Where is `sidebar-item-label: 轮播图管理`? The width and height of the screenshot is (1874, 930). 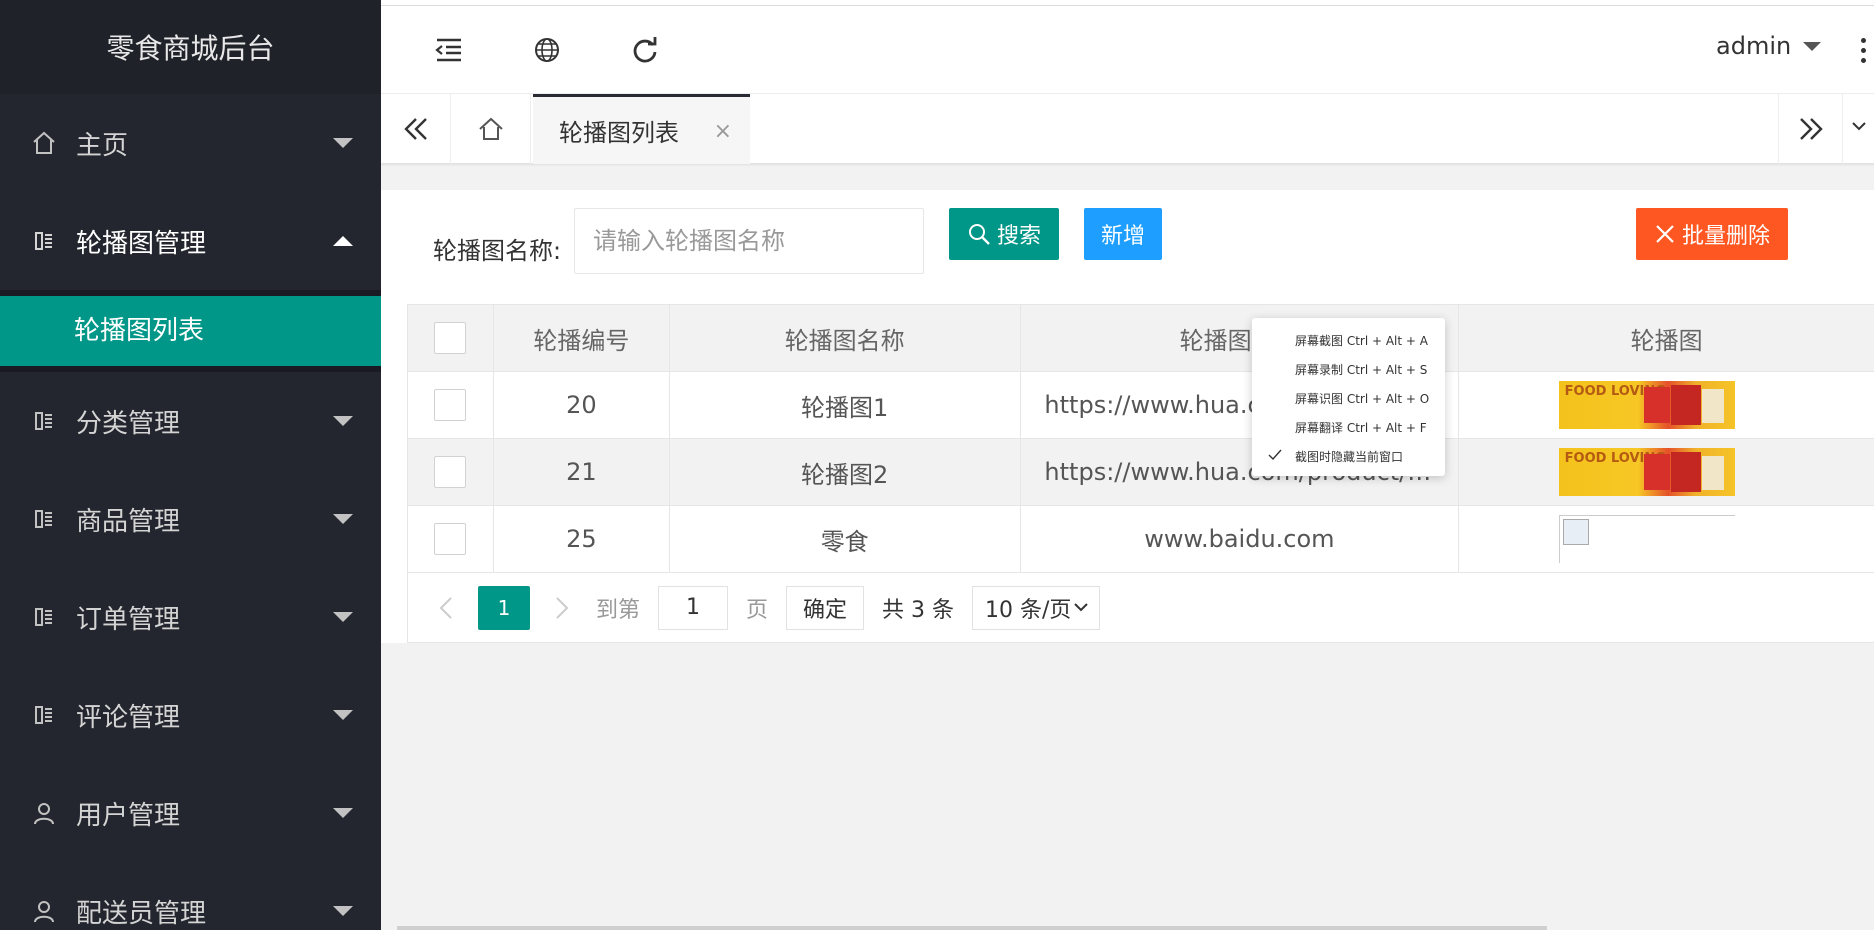
sidebar-item-label: 轮播图管理 is located at coordinates (141, 243).